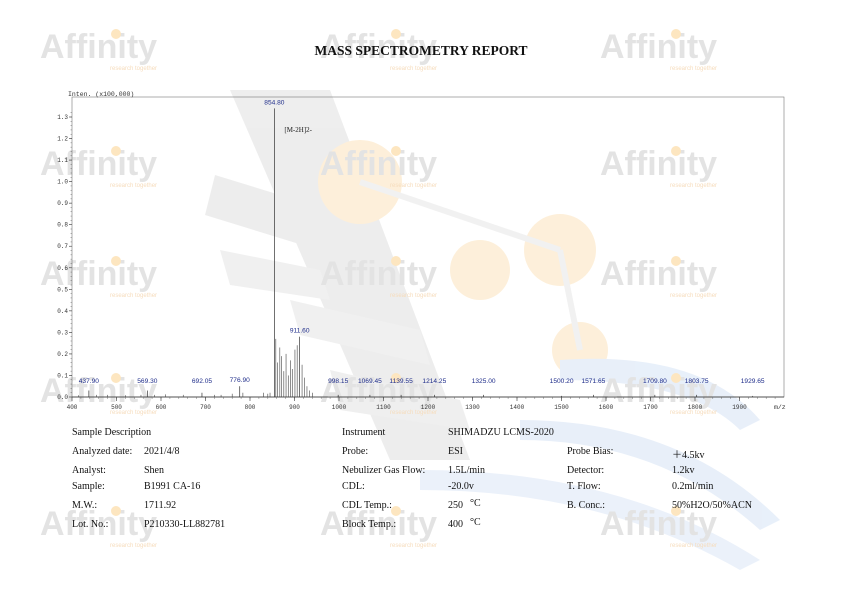  Describe the element at coordinates (369, 524) in the screenshot. I see `block-temp-label: Block Temp.:` at that location.